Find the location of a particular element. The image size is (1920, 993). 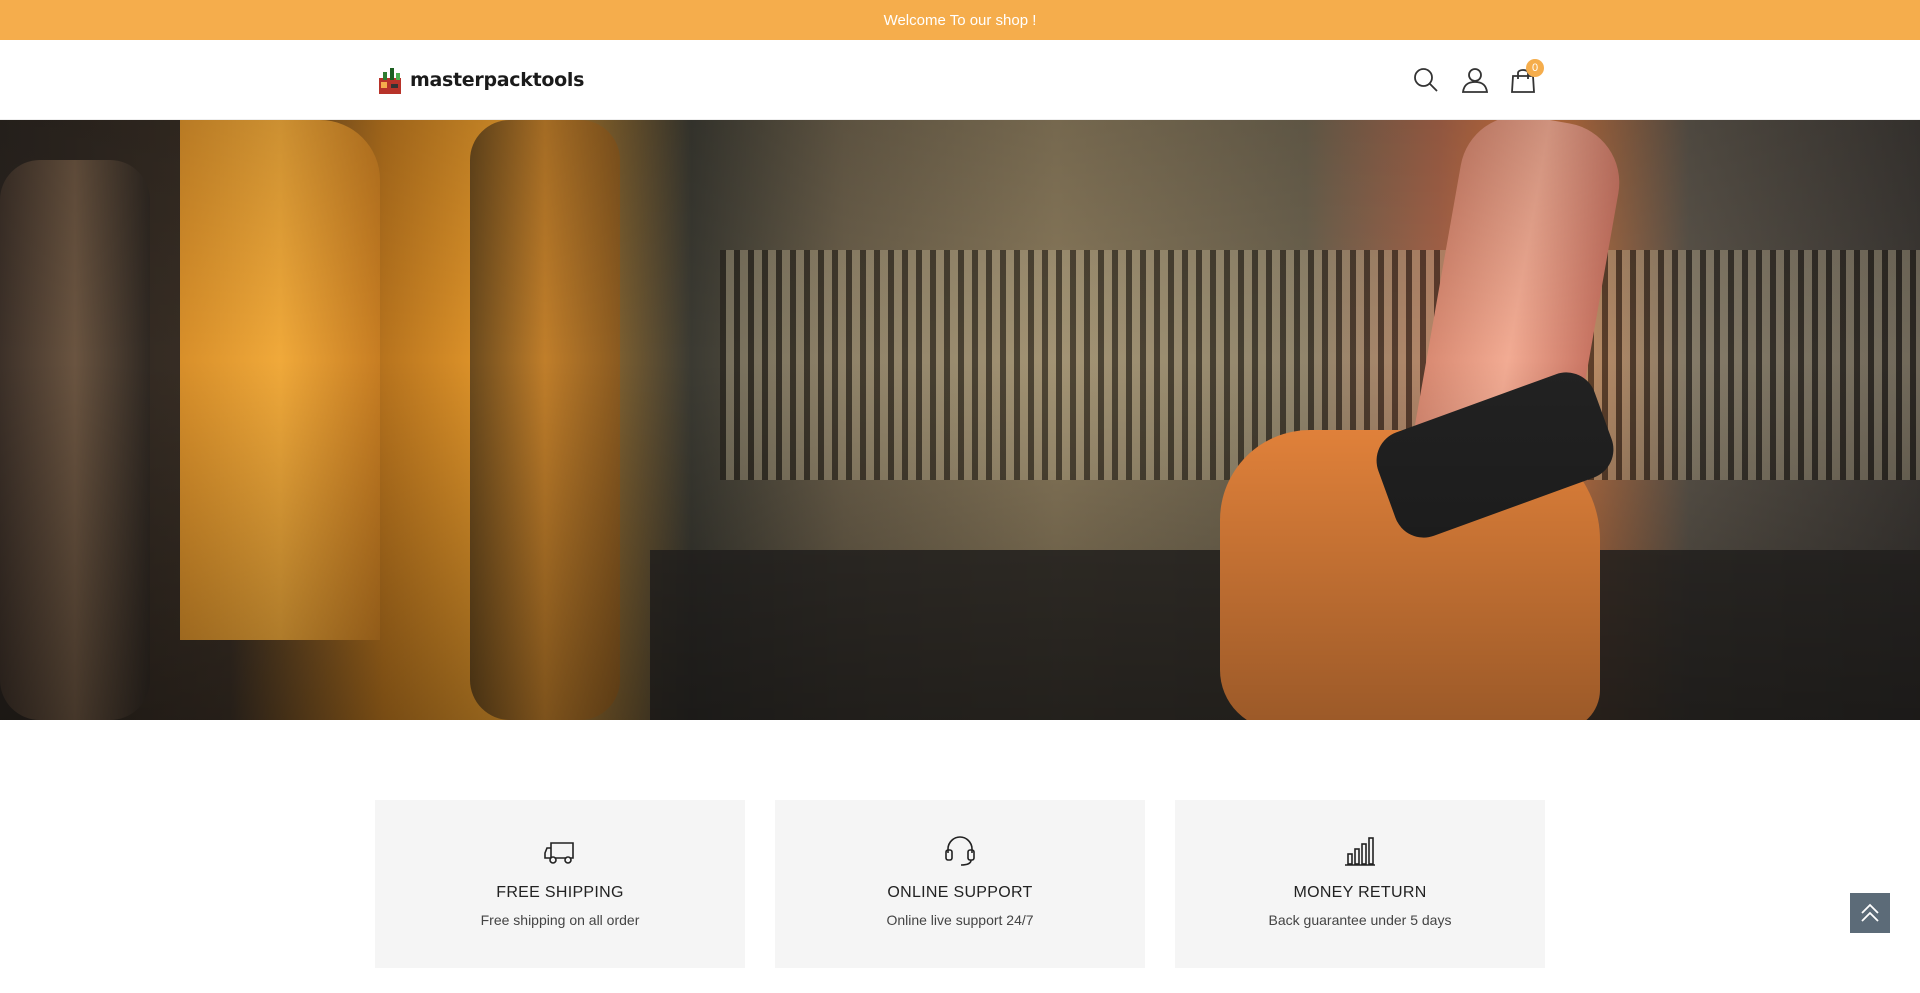

welcome-text: Welcome To our shop ! is located at coordinates (960, 20).